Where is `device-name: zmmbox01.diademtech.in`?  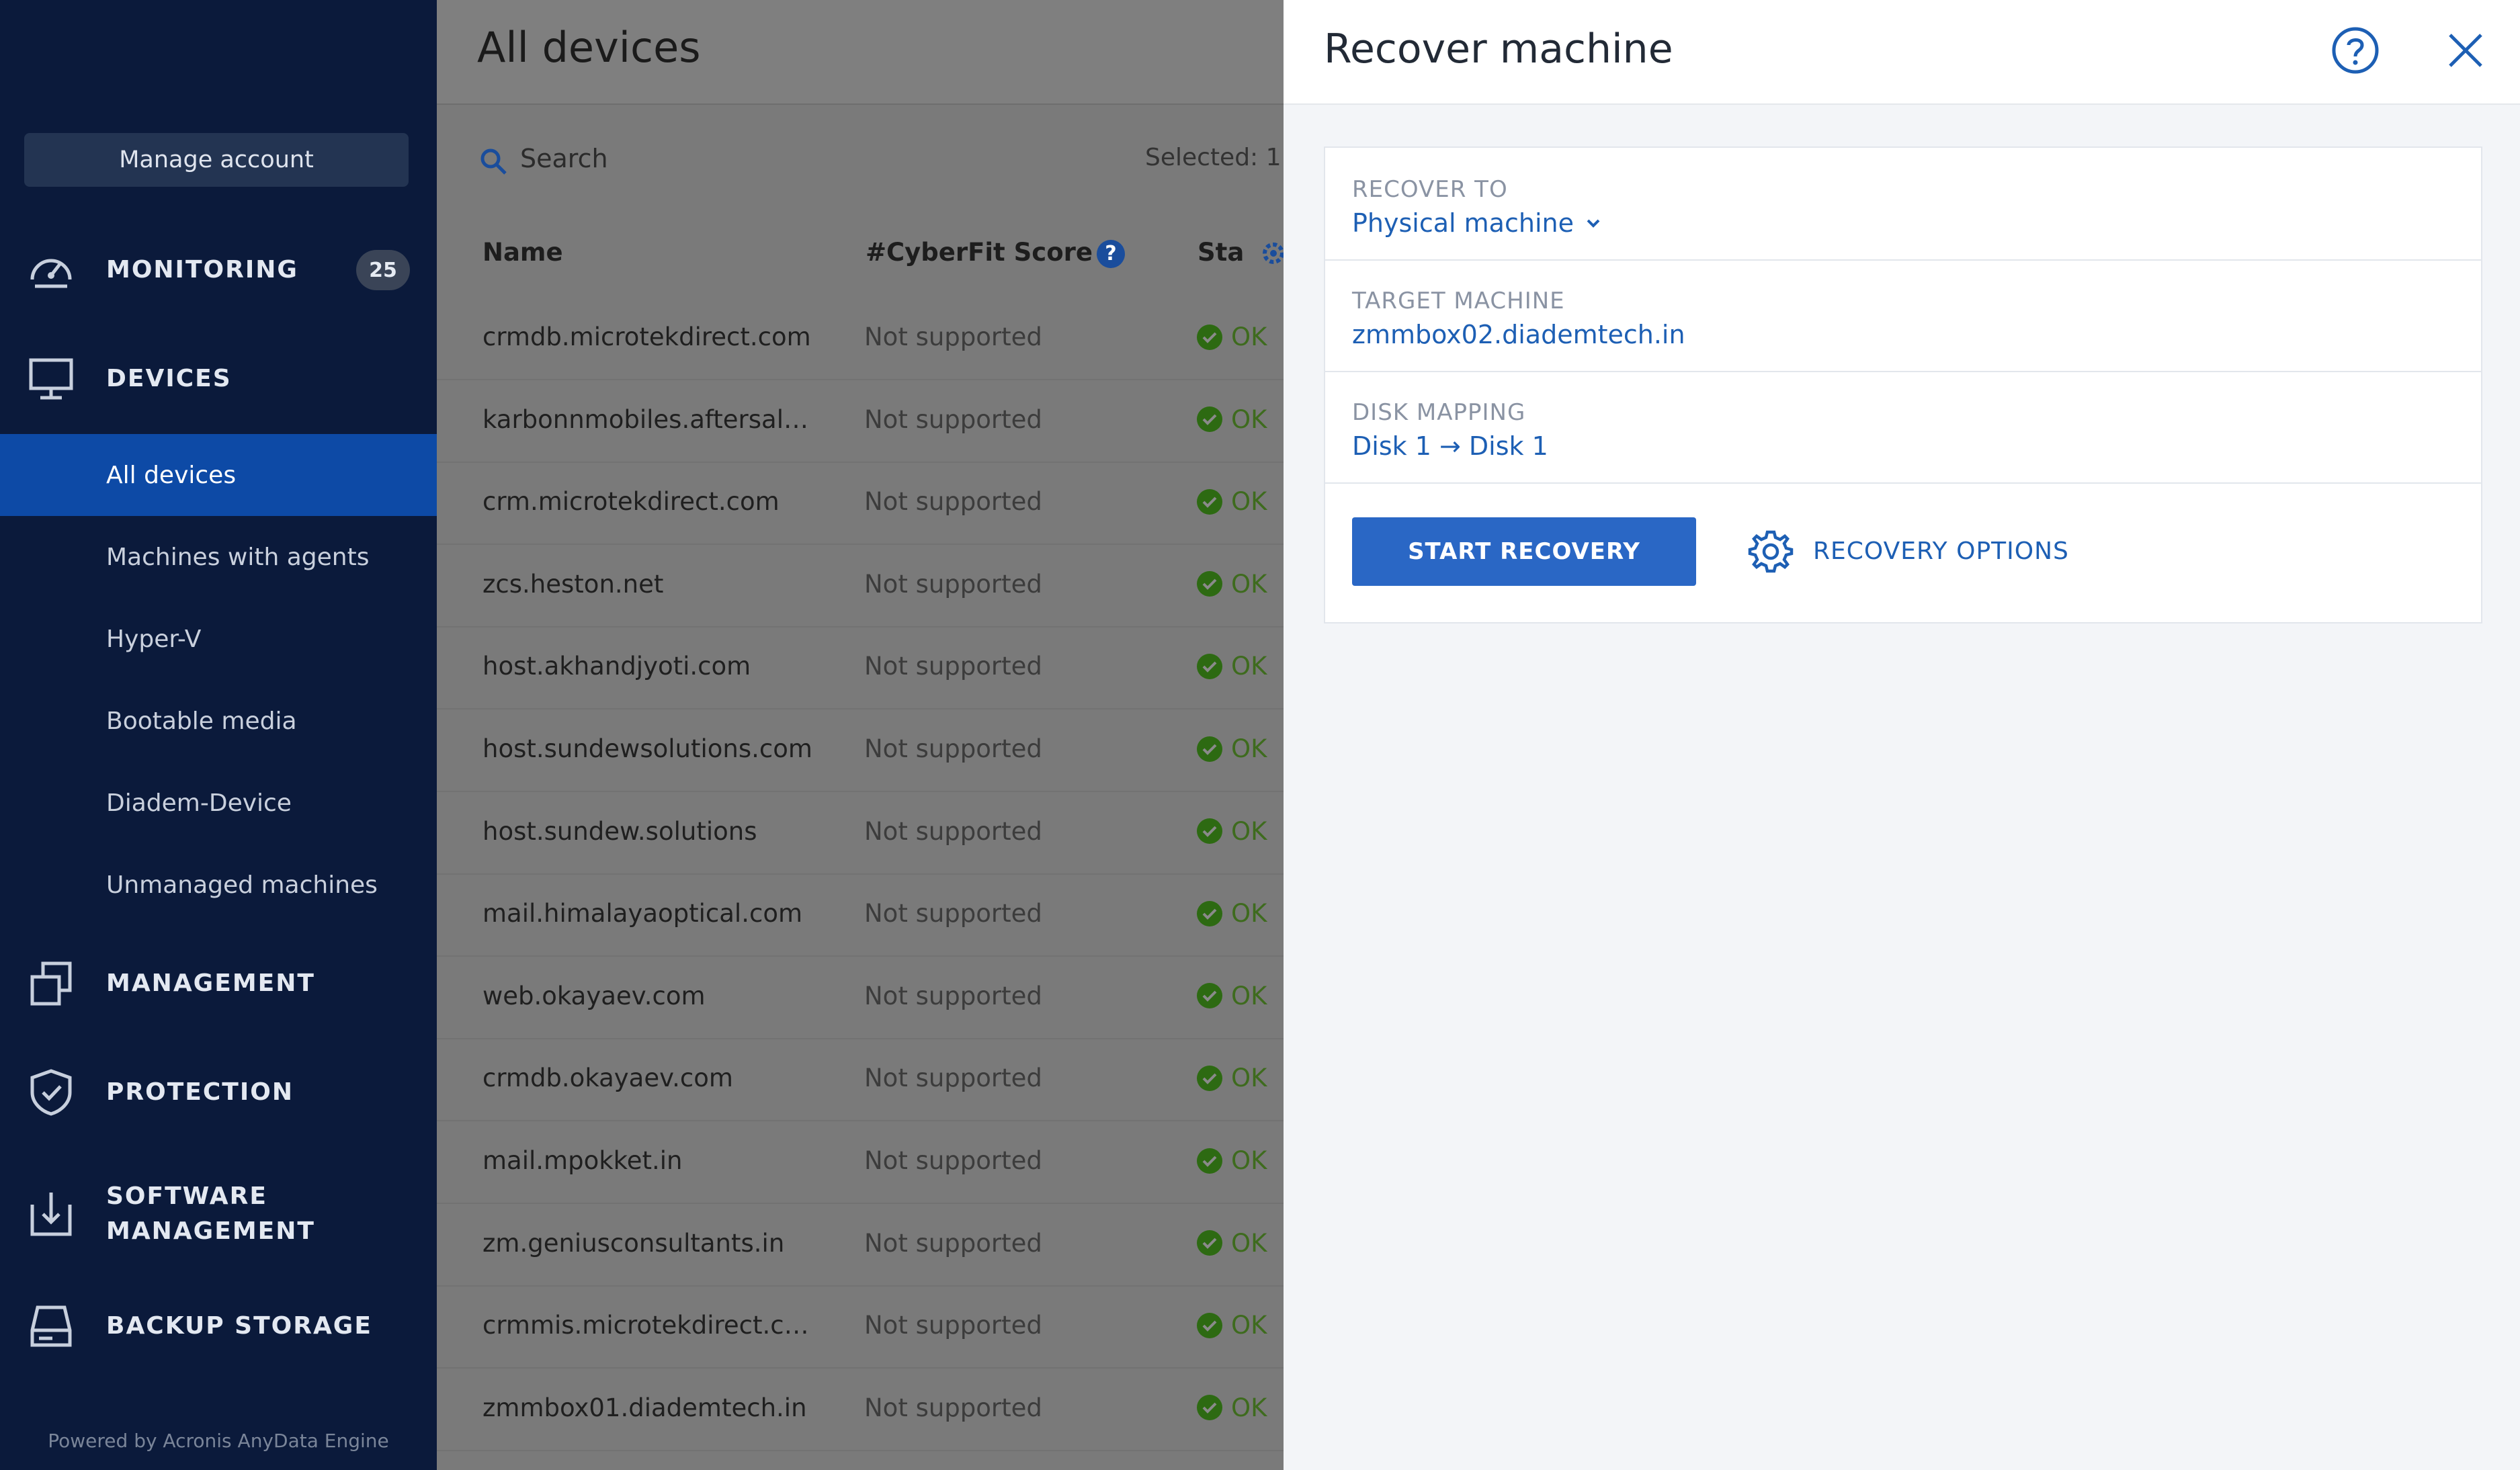 device-name: zmmbox01.diademtech.in is located at coordinates (644, 1407).